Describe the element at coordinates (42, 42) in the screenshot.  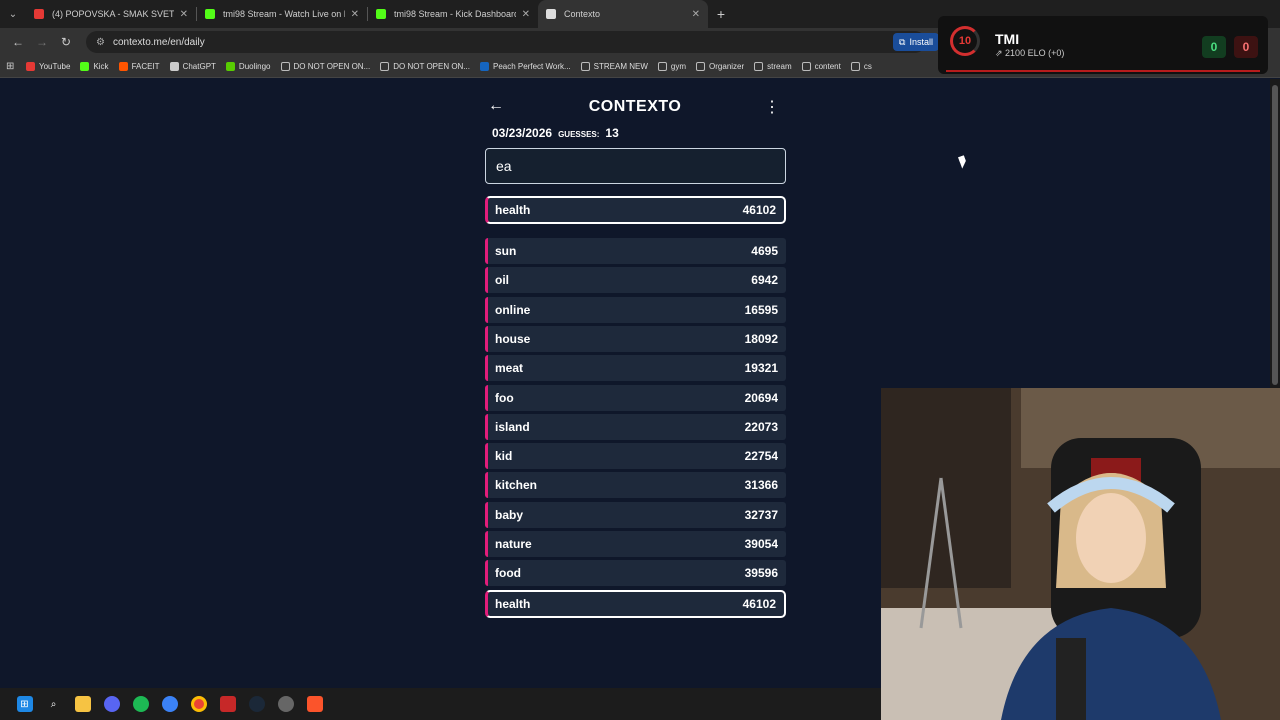
I see `forward-icon: →` at that location.